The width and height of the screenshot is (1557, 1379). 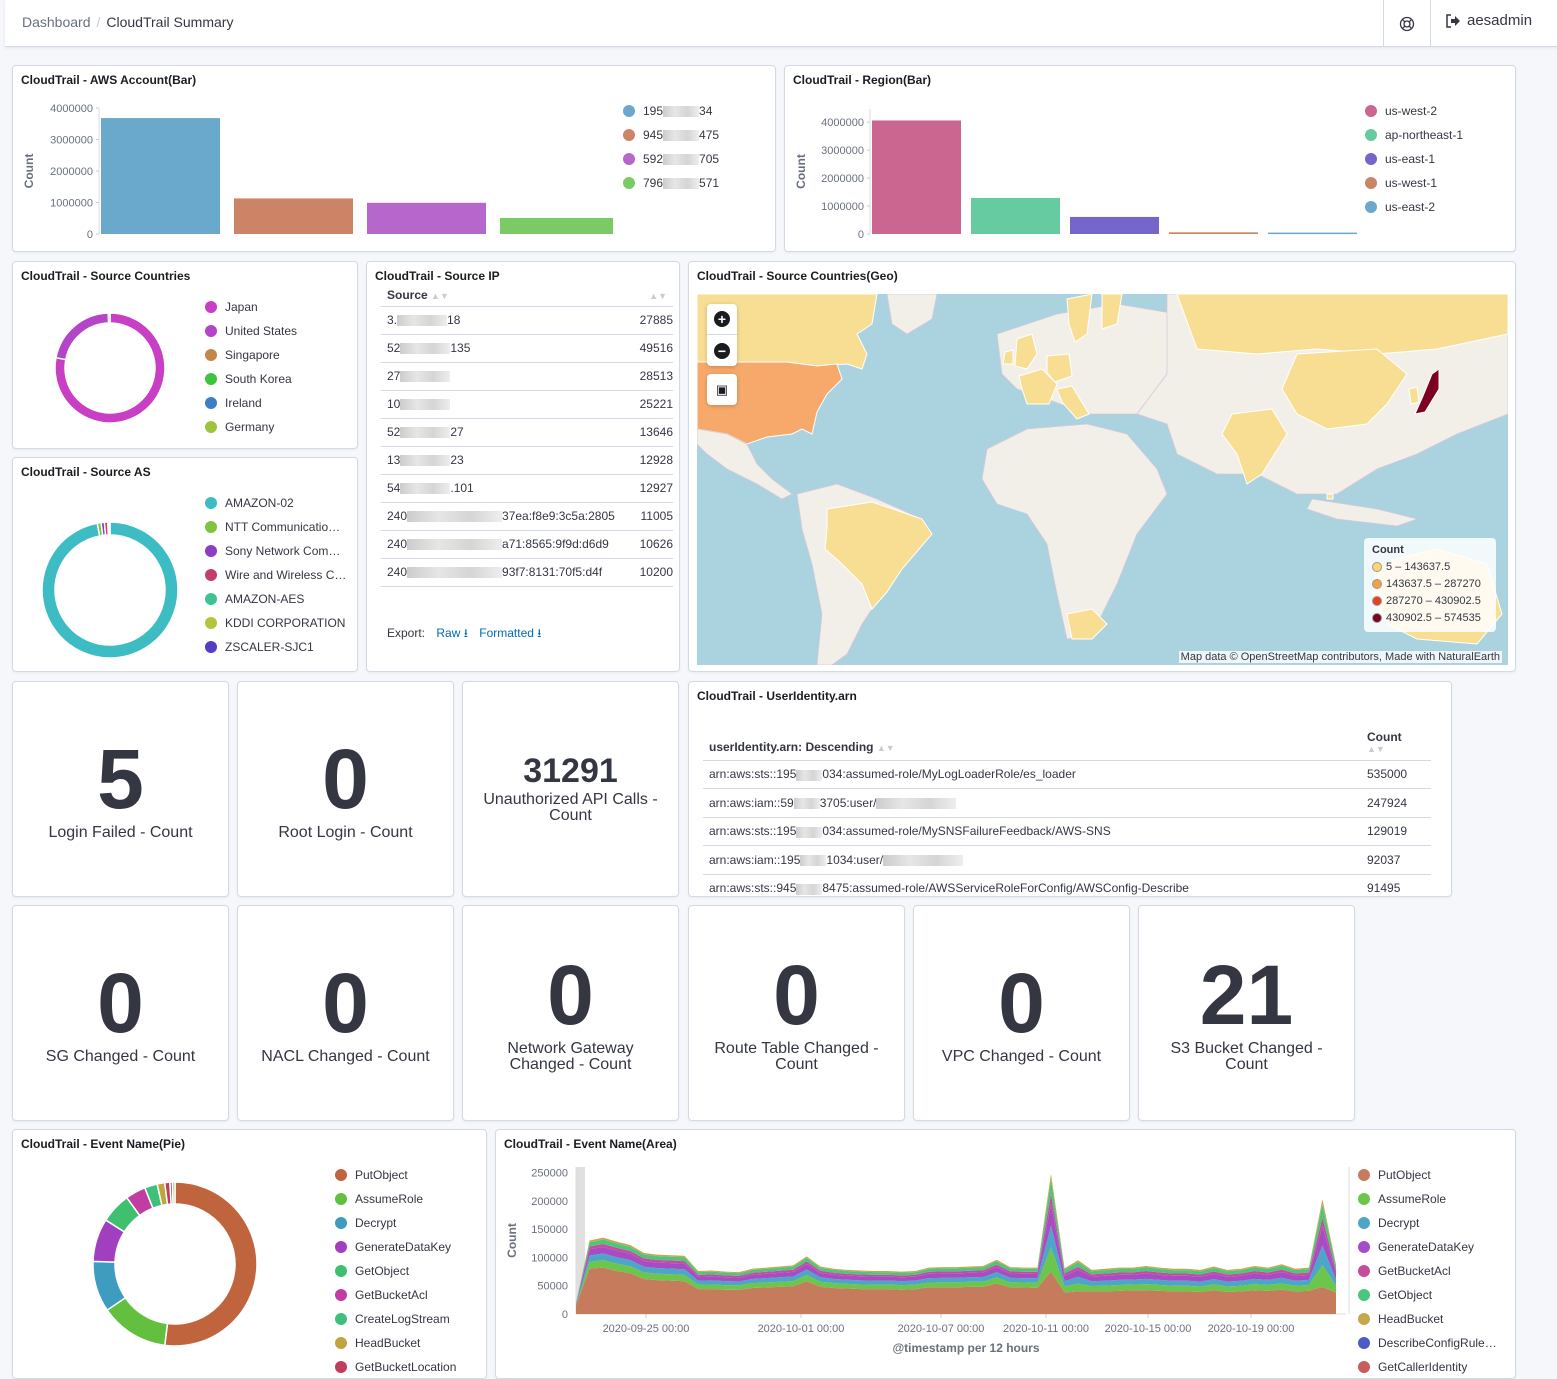 I want to click on legend-item: us-east-2, so click(x=1414, y=207).